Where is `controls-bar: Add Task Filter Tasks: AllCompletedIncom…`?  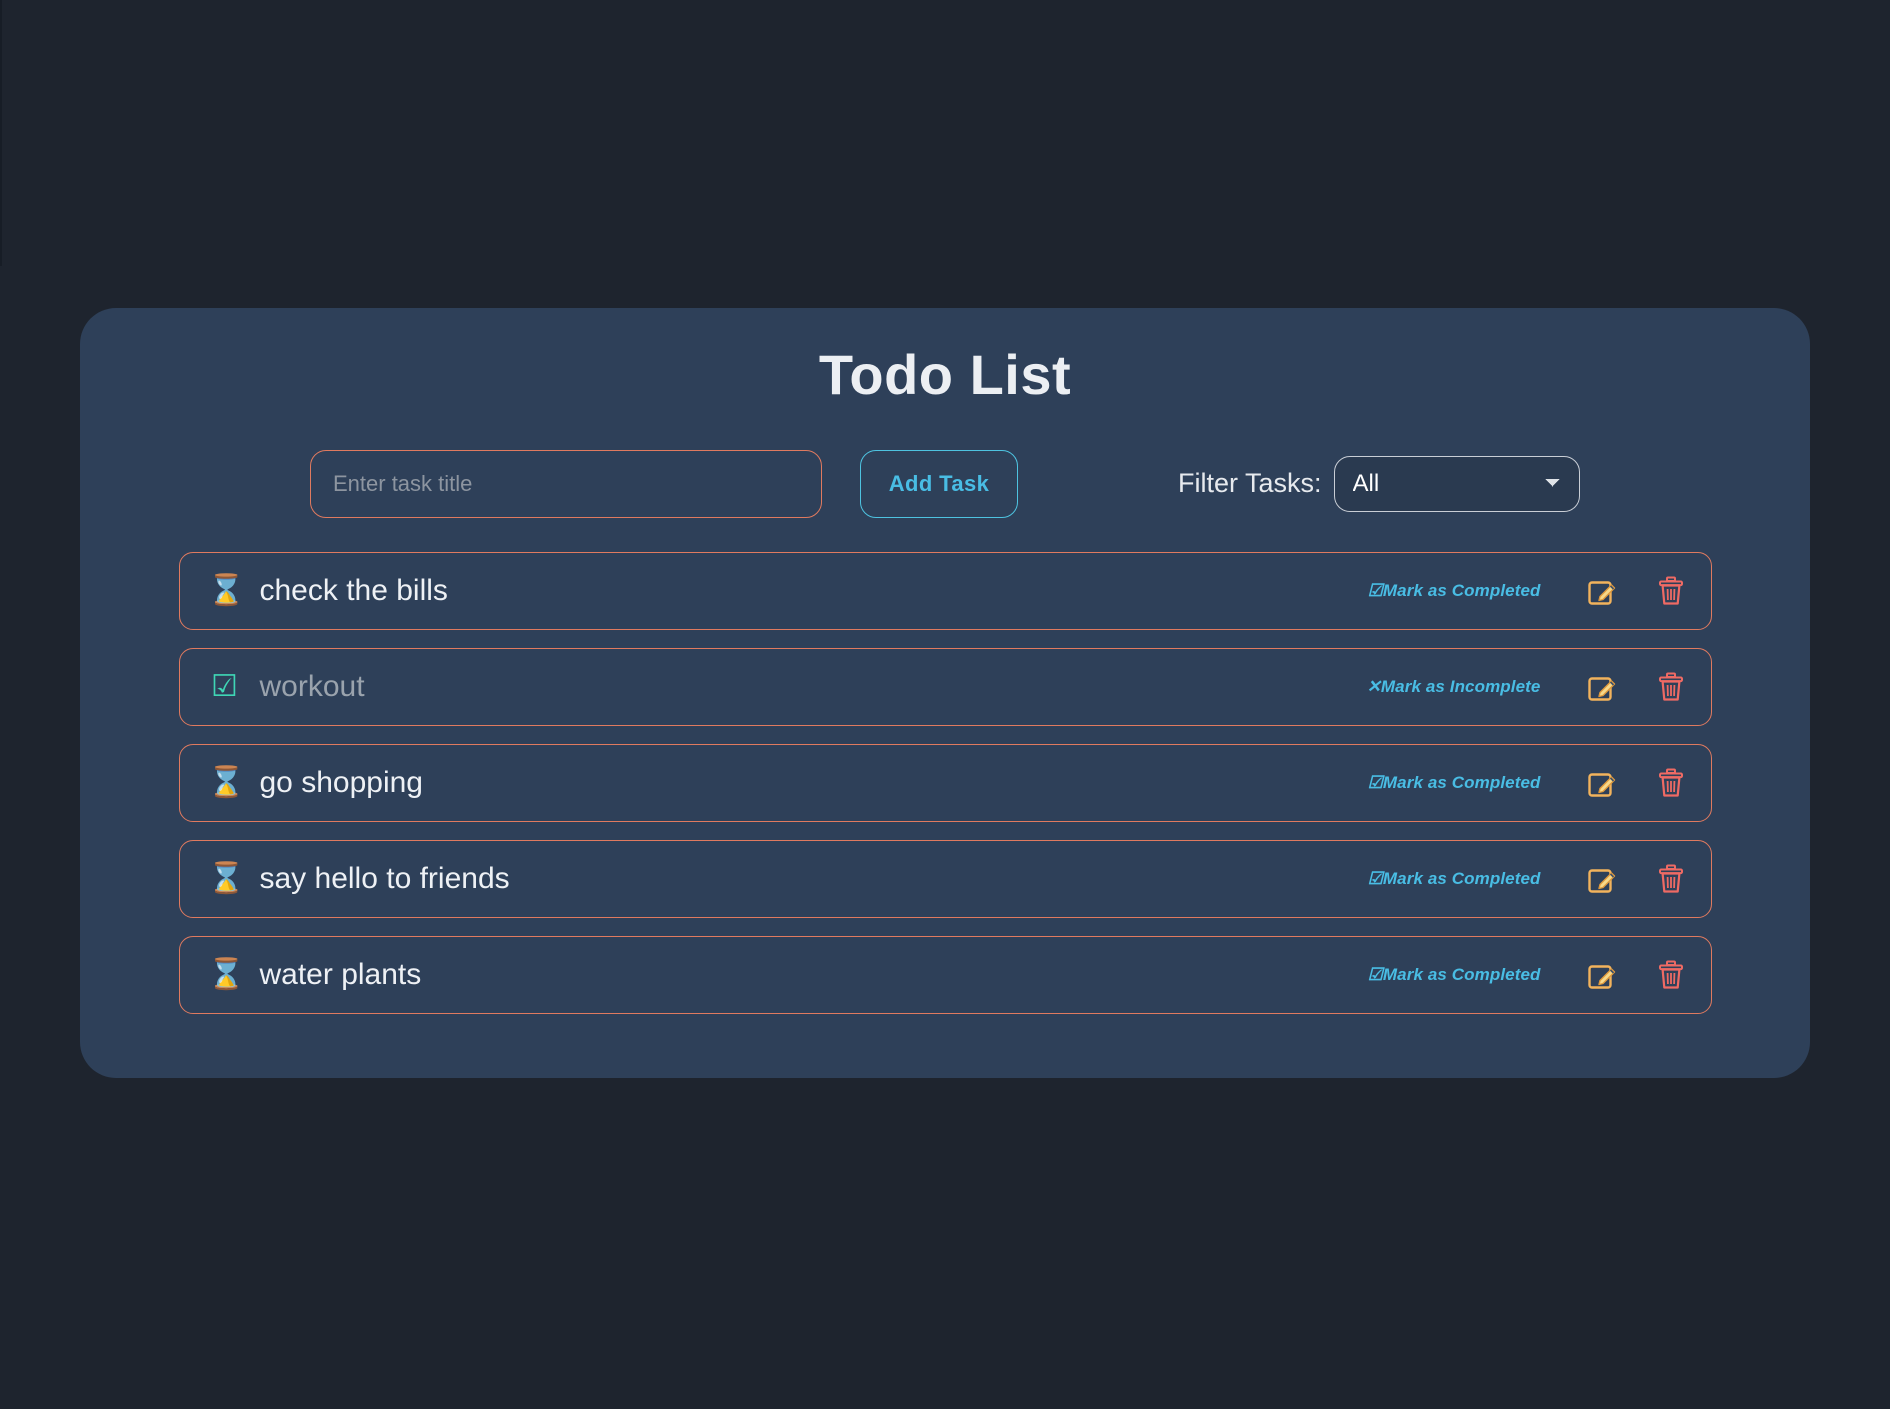 controls-bar: Add Task Filter Tasks: AllCompletedIncom… is located at coordinates (945, 483).